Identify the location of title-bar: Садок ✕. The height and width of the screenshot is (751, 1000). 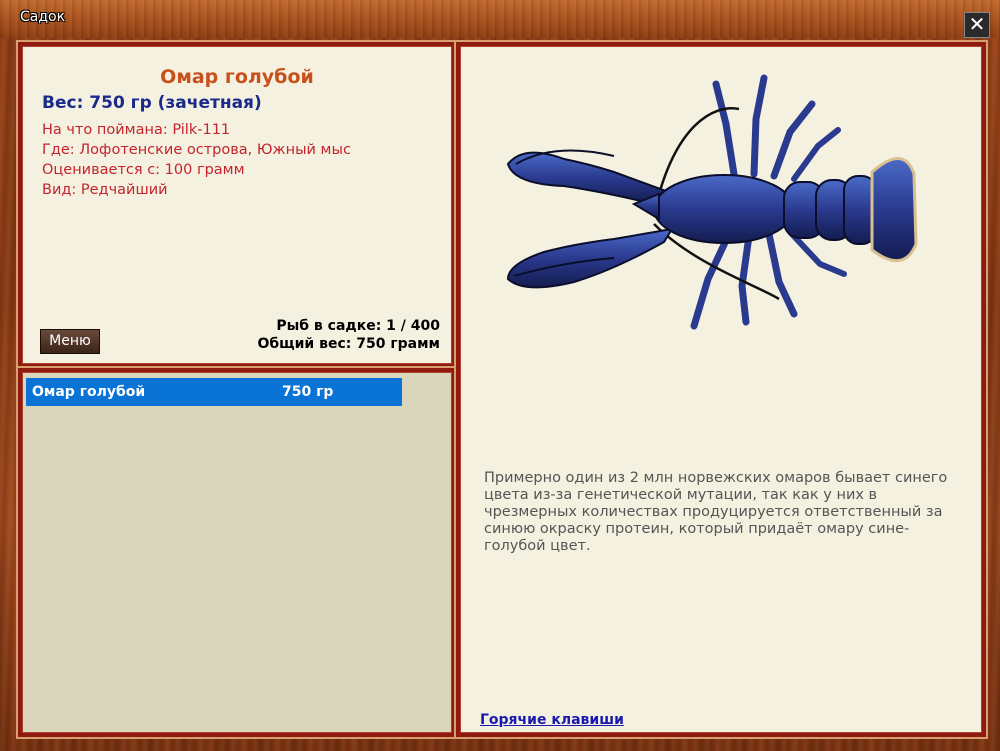
(500, 19).